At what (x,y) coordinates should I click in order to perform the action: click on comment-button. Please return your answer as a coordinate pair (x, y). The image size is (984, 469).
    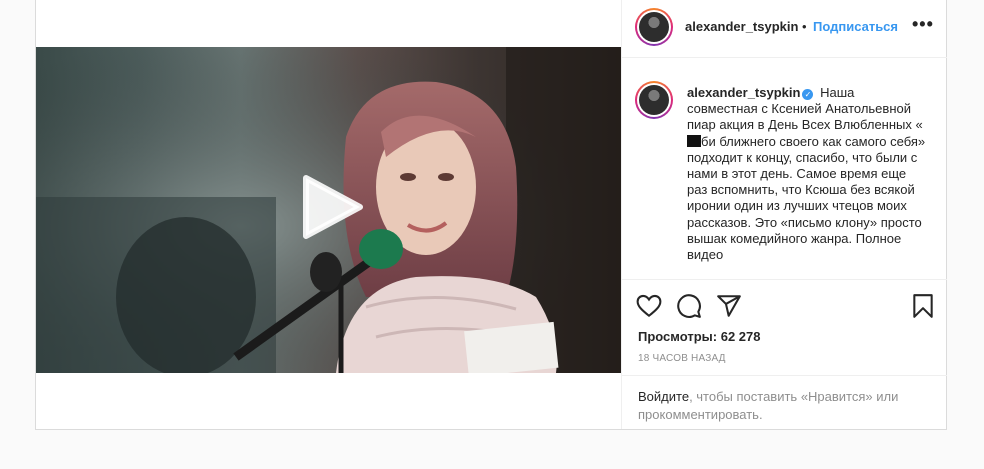
    Looking at the image, I should click on (689, 306).